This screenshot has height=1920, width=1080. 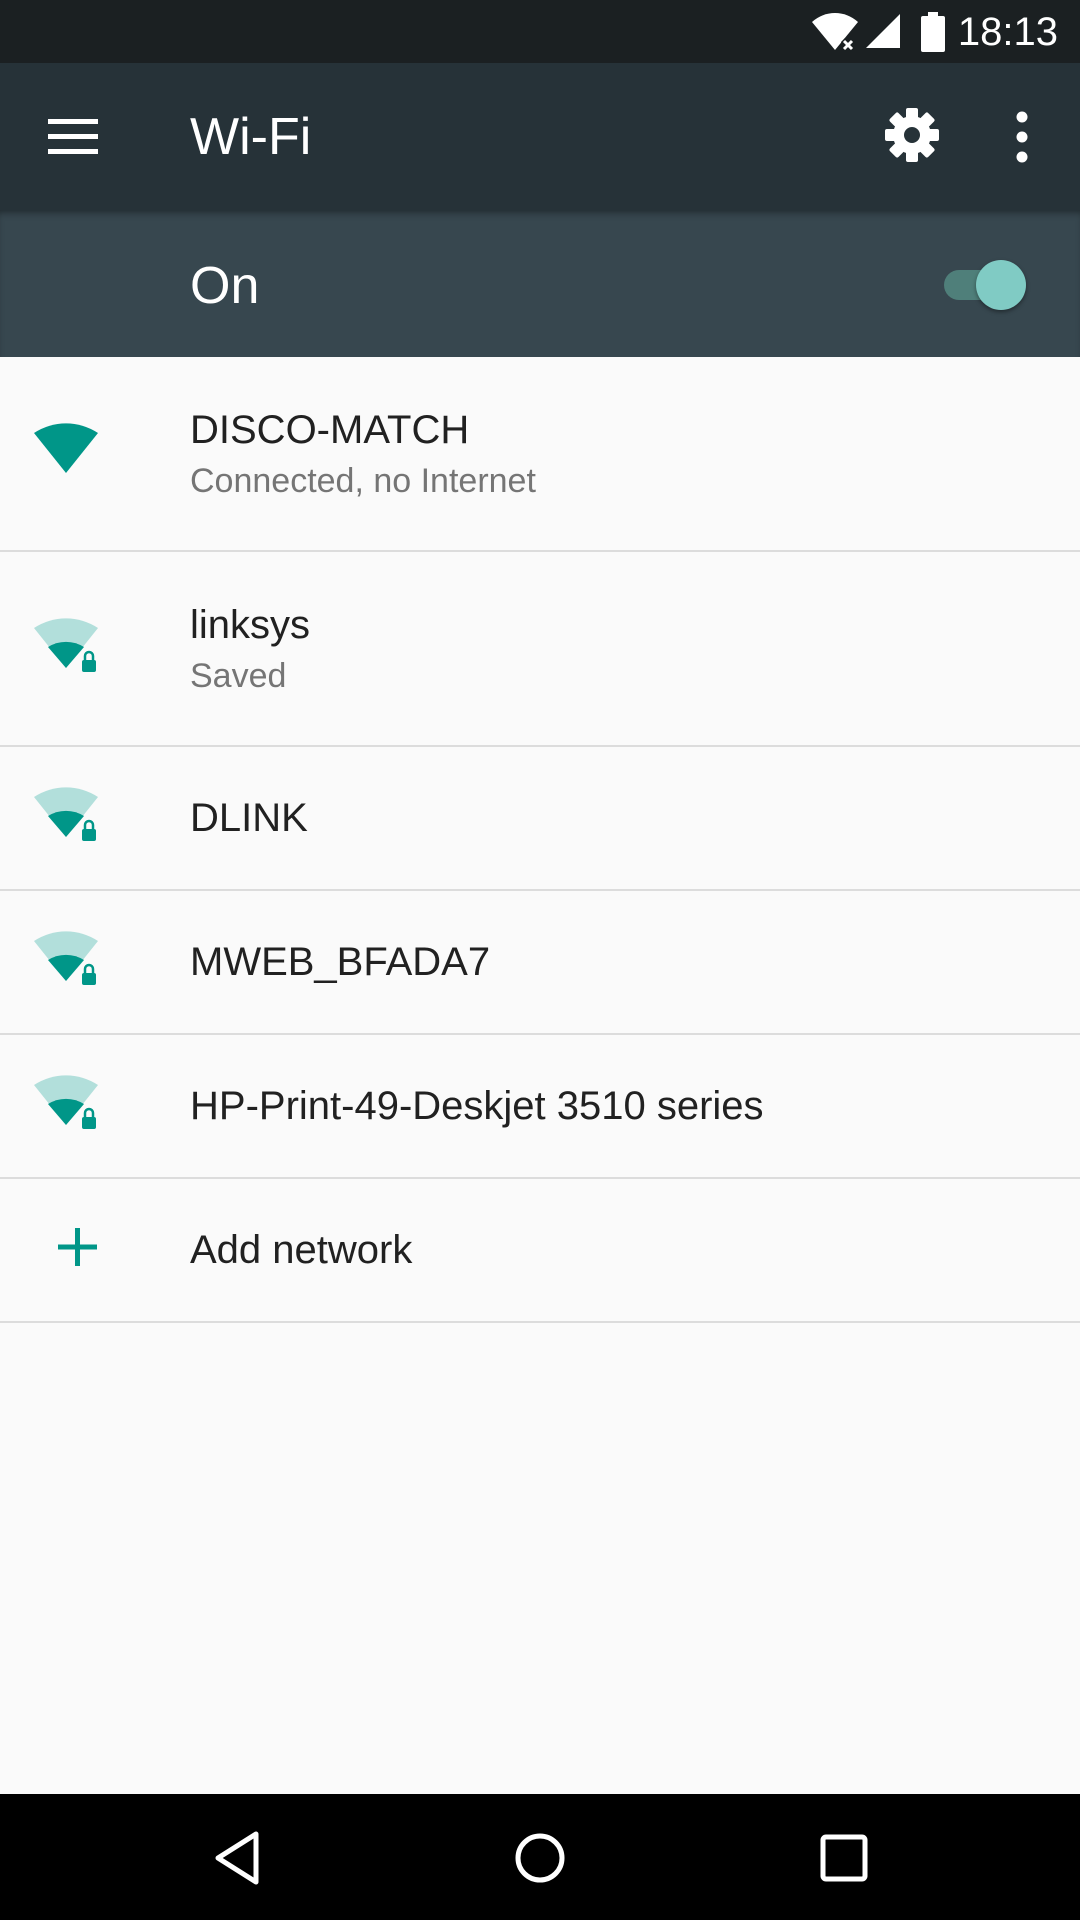 I want to click on page-title: Wi-Fi, so click(x=251, y=137).